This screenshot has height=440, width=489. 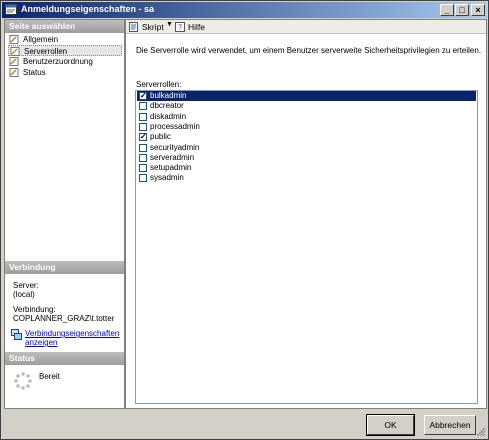 What do you see at coordinates (26, 285) in the screenshot?
I see `server-label: Server:` at bounding box center [26, 285].